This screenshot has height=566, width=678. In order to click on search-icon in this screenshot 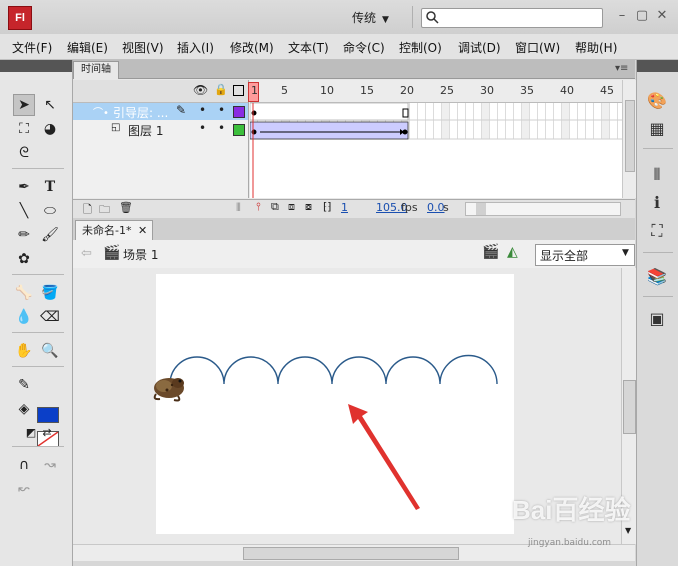, I will do `click(432, 17)`.